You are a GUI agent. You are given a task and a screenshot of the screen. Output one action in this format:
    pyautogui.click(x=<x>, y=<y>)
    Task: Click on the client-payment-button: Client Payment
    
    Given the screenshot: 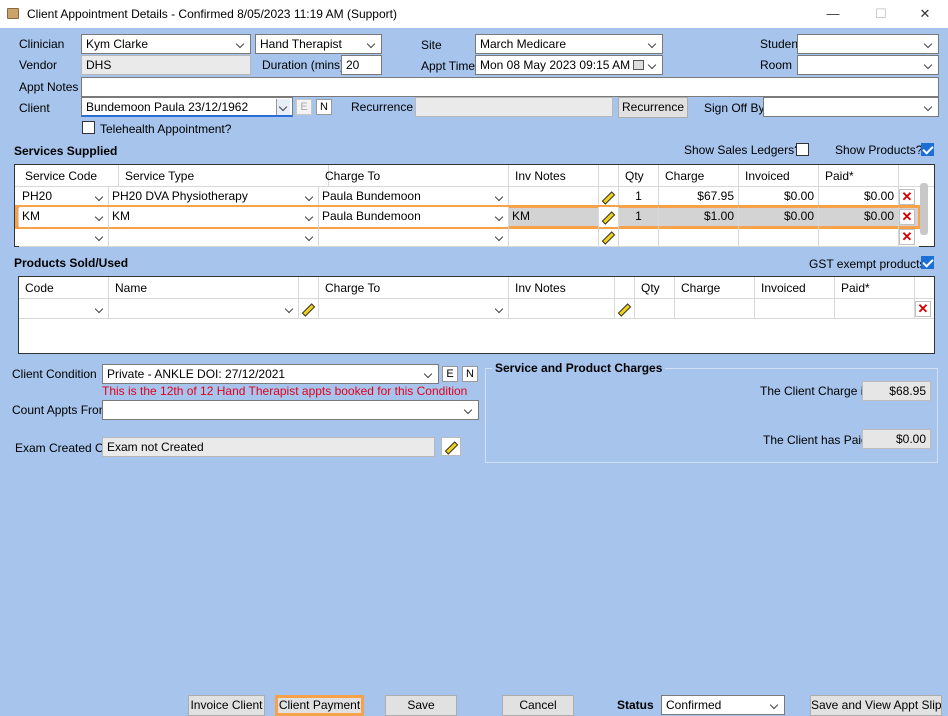 What is the action you would take?
    pyautogui.click(x=319, y=705)
    